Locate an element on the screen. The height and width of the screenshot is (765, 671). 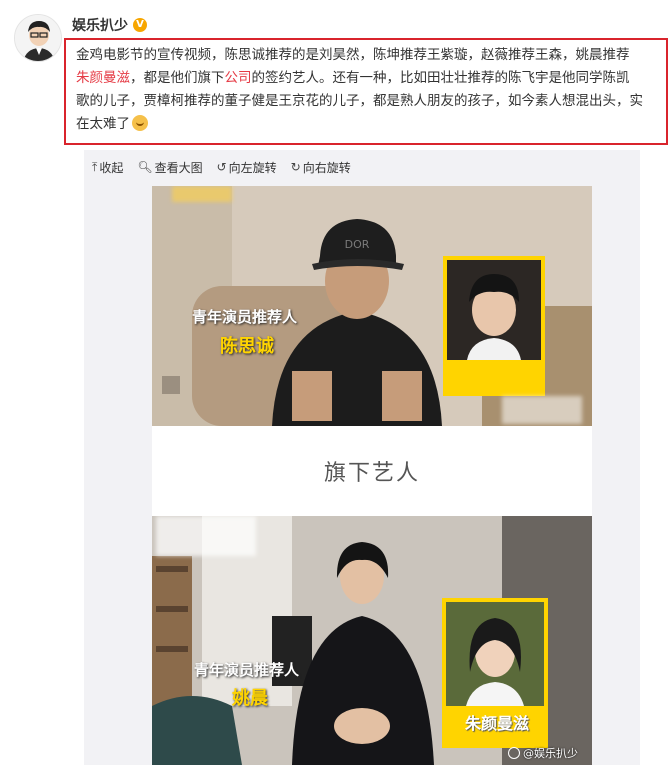
recommender-name-2: 姚晨 is located at coordinates (250, 698).